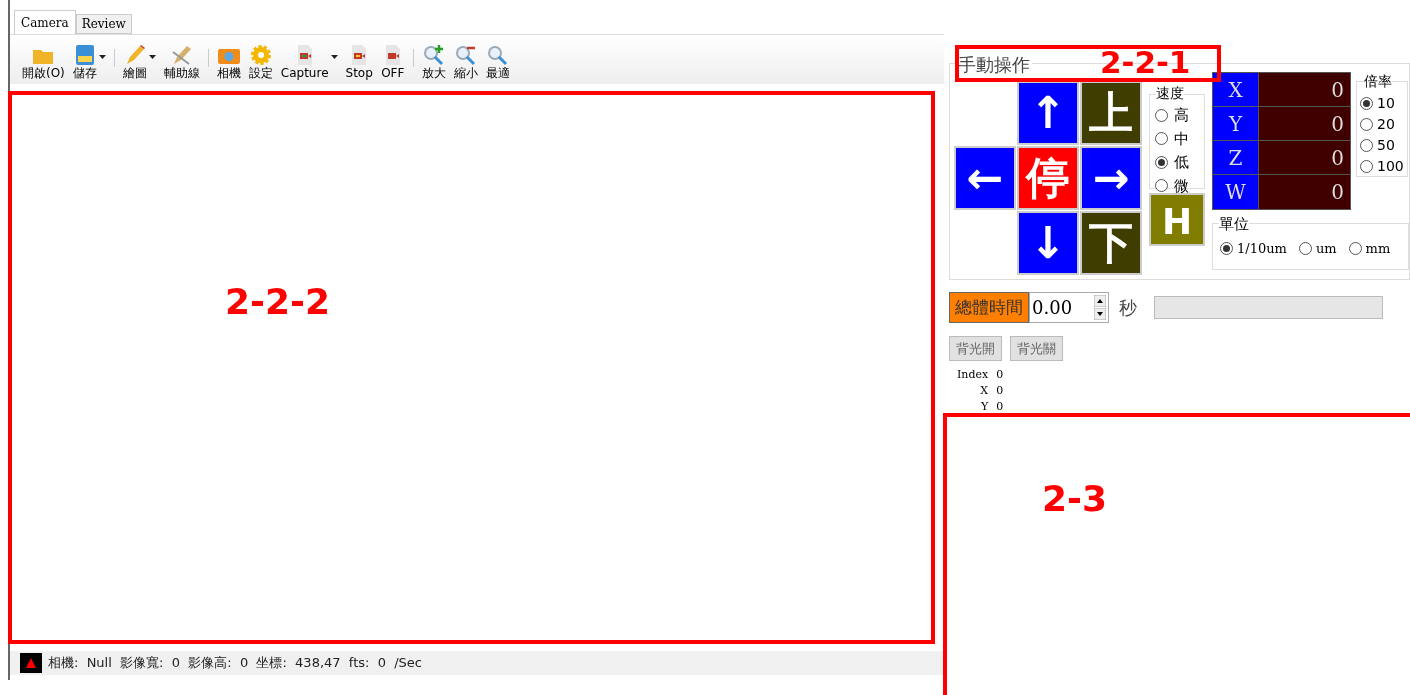  I want to click on status-text: 相機: Null 影像寬: 0 影像高: 0 坐標: 438,47 fts: 0 /Sec, so click(235, 663).